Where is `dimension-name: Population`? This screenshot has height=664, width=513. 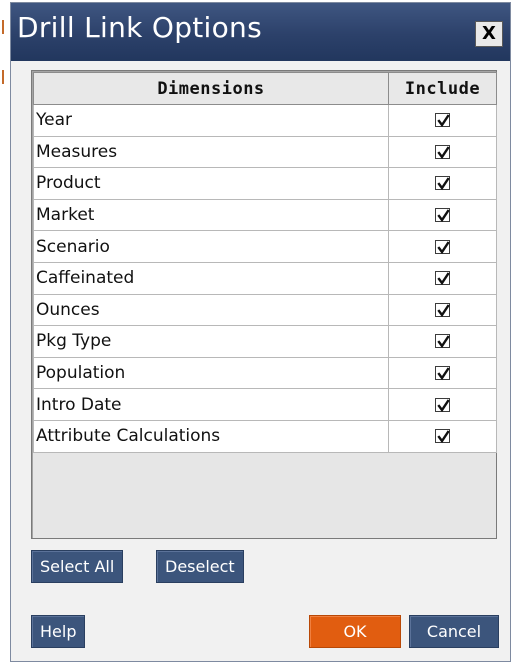 dimension-name: Population is located at coordinates (211, 373).